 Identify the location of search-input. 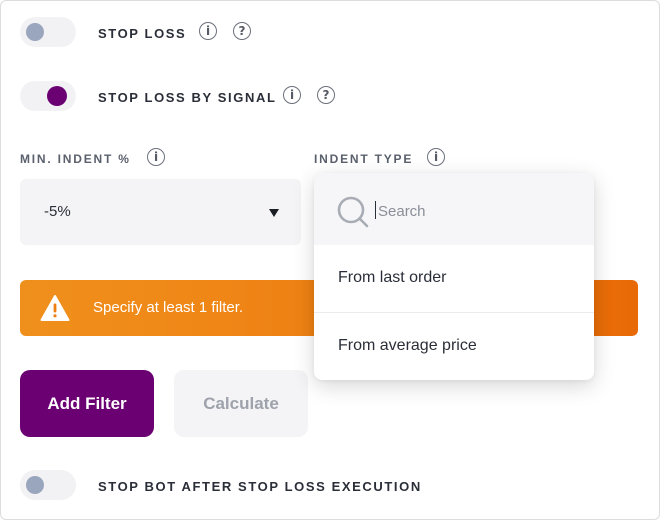
(473, 211).